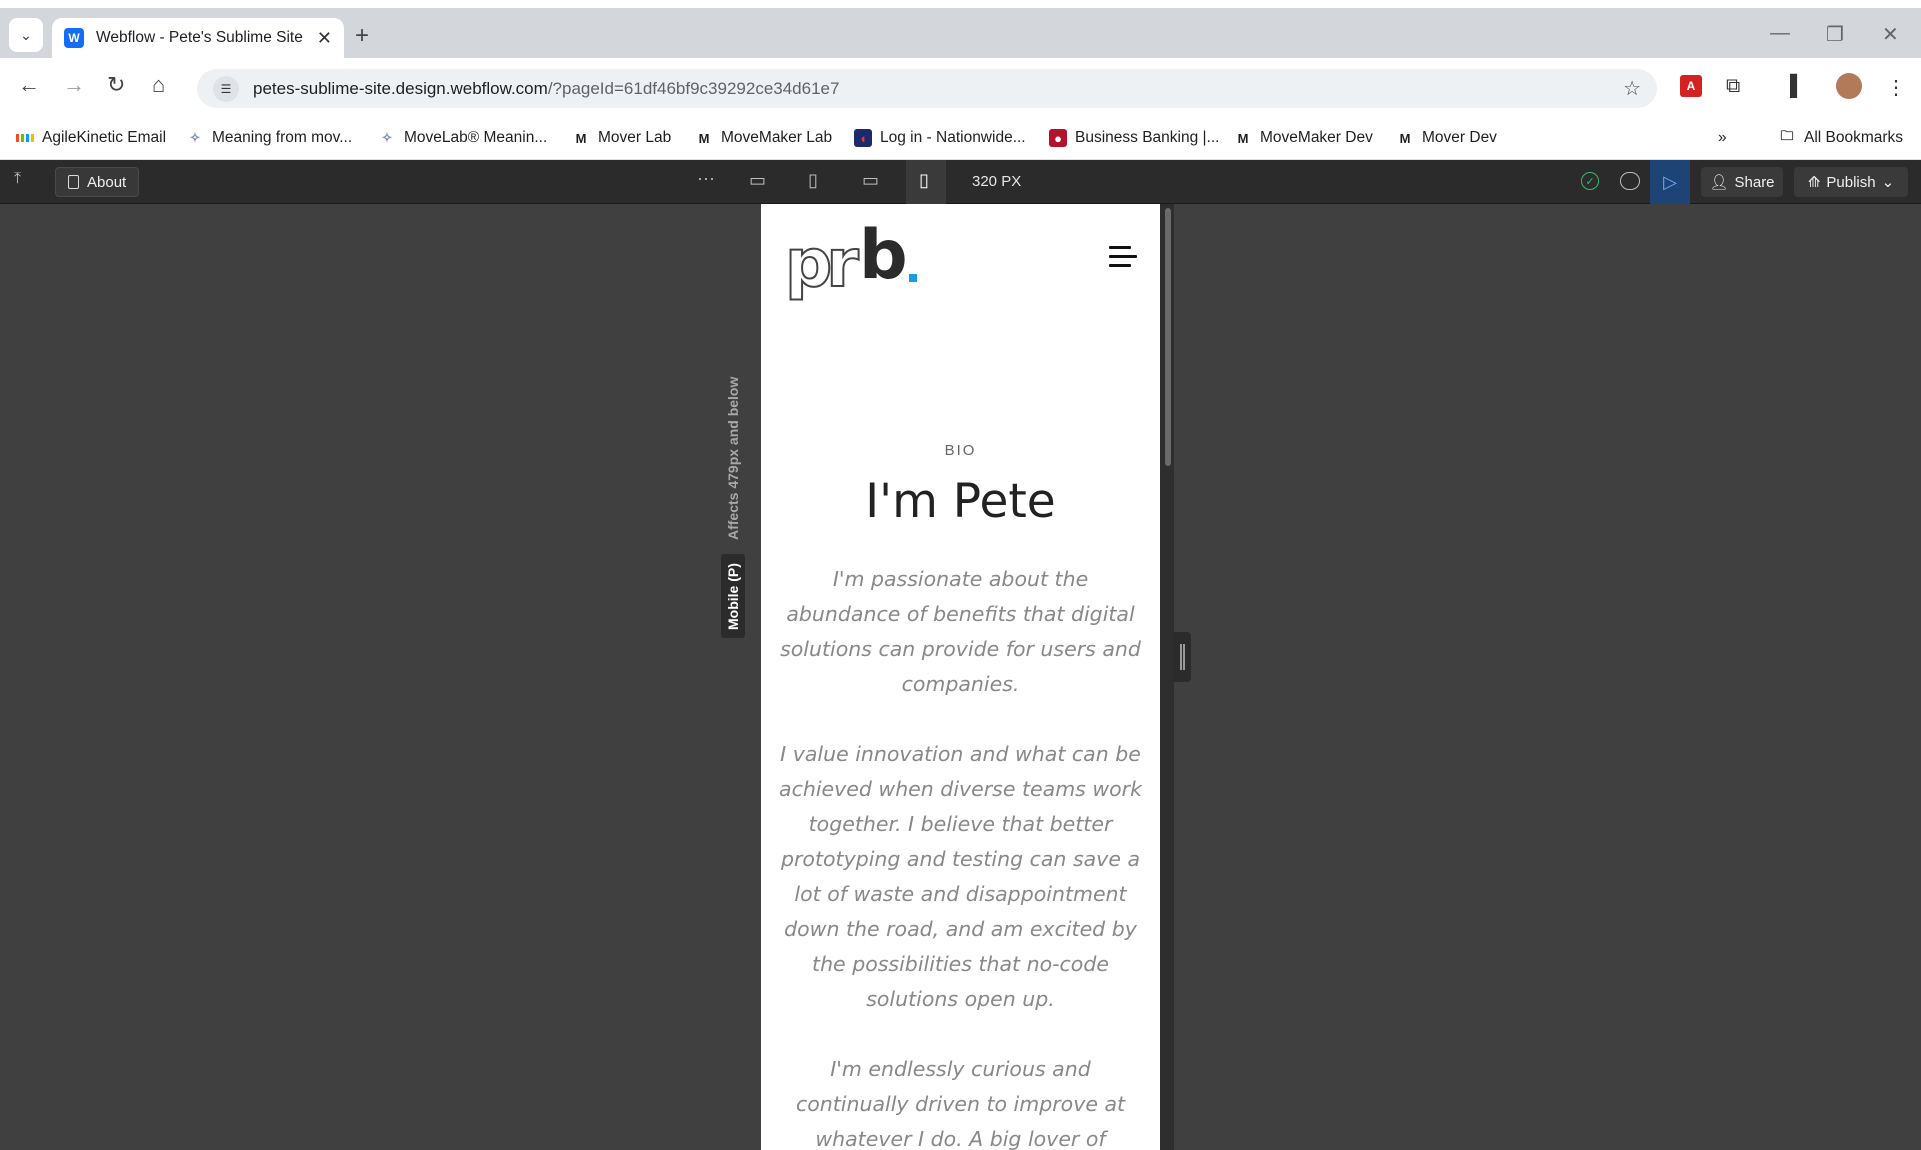 This screenshot has height=1150, width=1921. I want to click on page-title: I'm Pete, so click(960, 501).